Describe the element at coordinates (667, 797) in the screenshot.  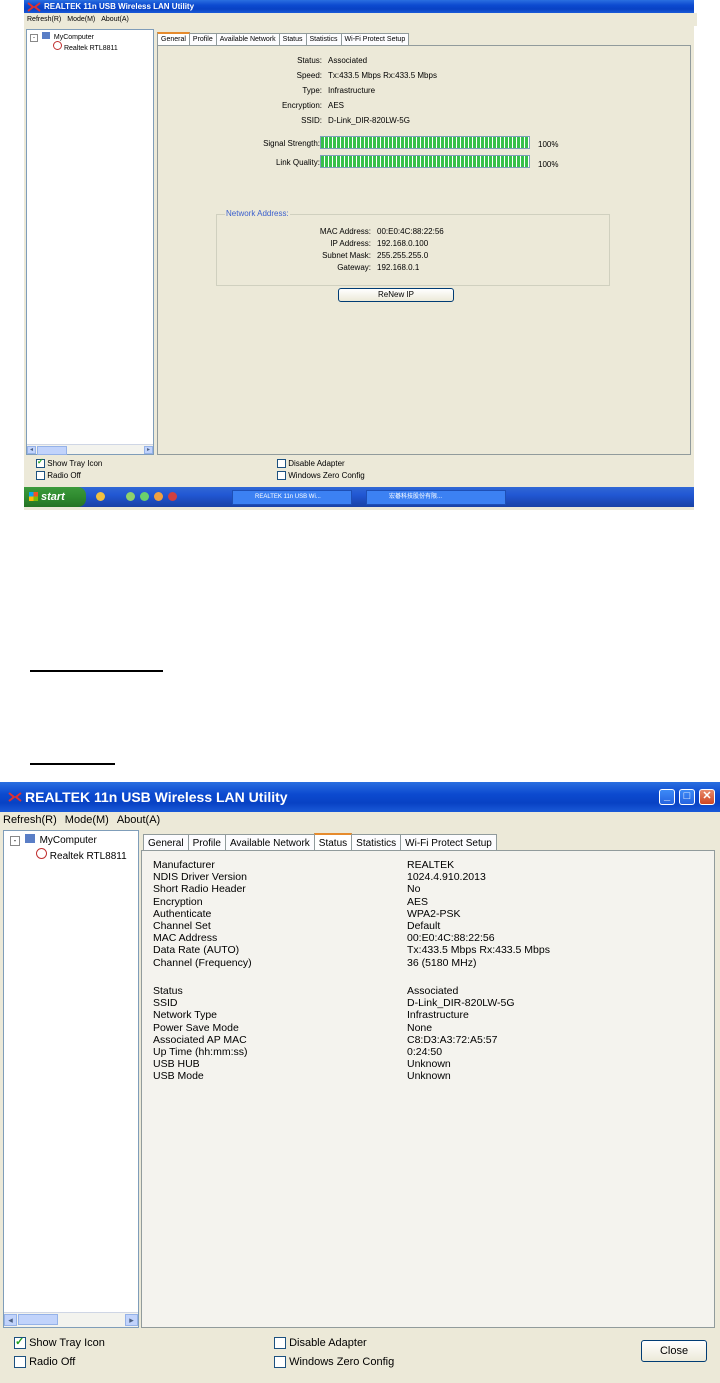
I see `minimize-button: _` at that location.